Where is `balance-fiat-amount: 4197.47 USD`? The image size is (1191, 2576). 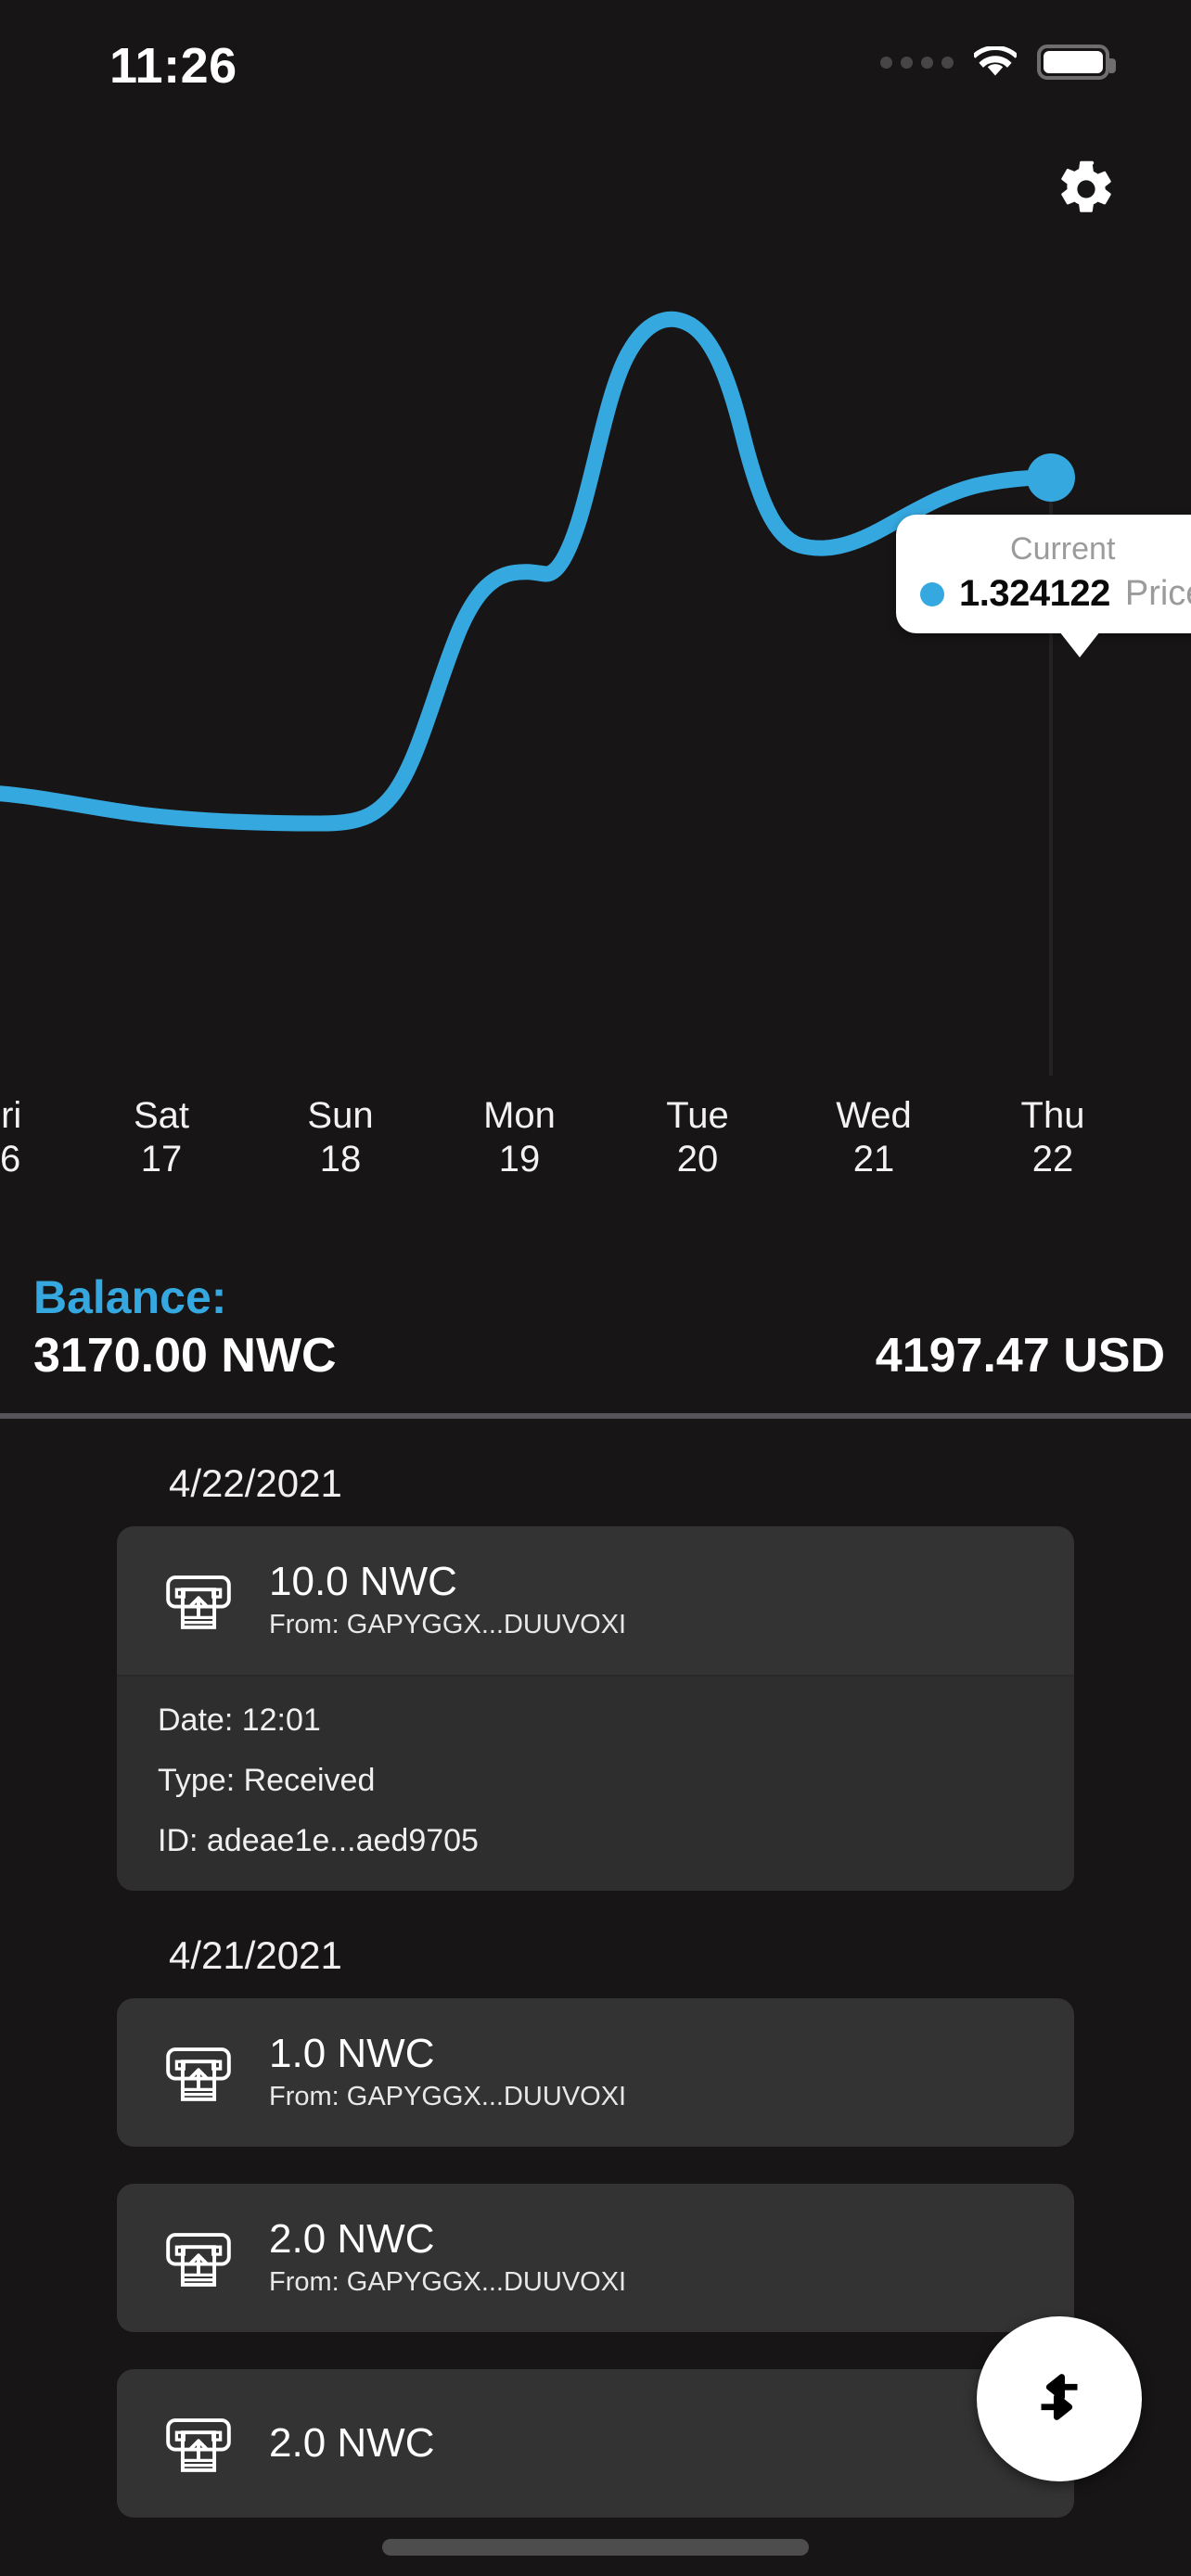 balance-fiat-amount: 4197.47 USD is located at coordinates (1020, 1356).